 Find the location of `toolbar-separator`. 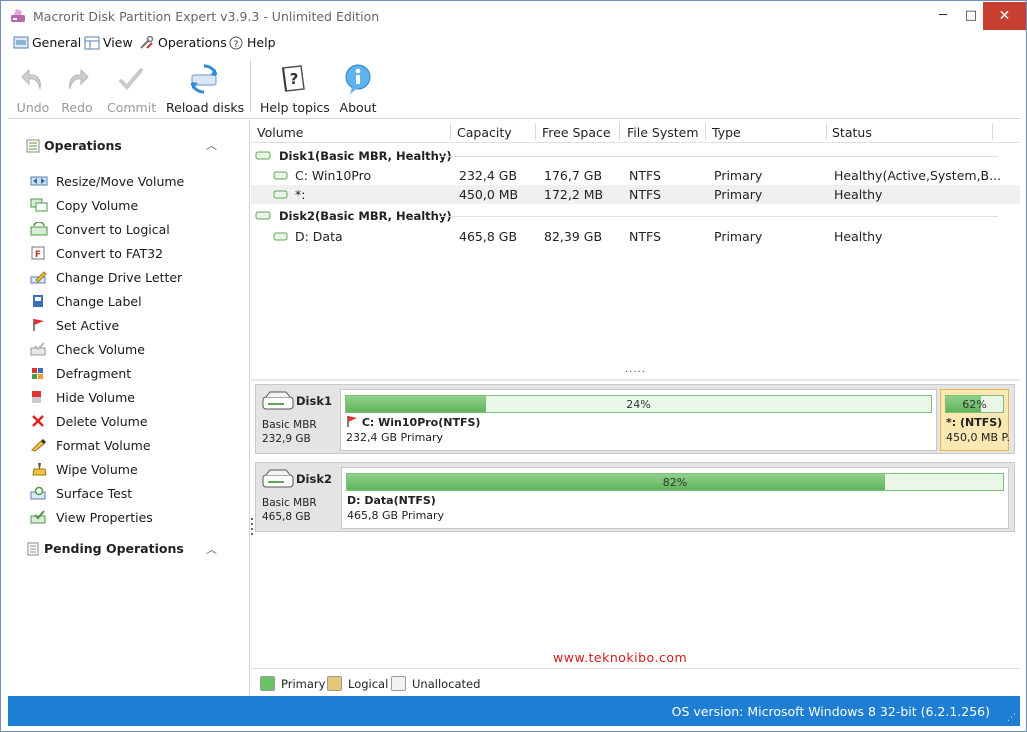

toolbar-separator is located at coordinates (250, 86).